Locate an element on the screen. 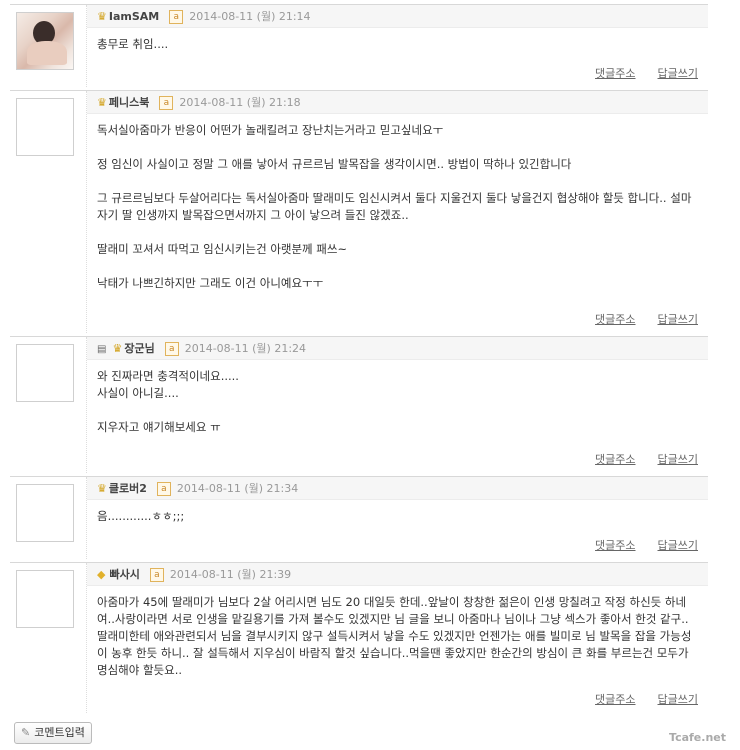  comment-header: ♛ 페니스북 a 2014-08-11 (월) 21:18 is located at coordinates (397, 102).